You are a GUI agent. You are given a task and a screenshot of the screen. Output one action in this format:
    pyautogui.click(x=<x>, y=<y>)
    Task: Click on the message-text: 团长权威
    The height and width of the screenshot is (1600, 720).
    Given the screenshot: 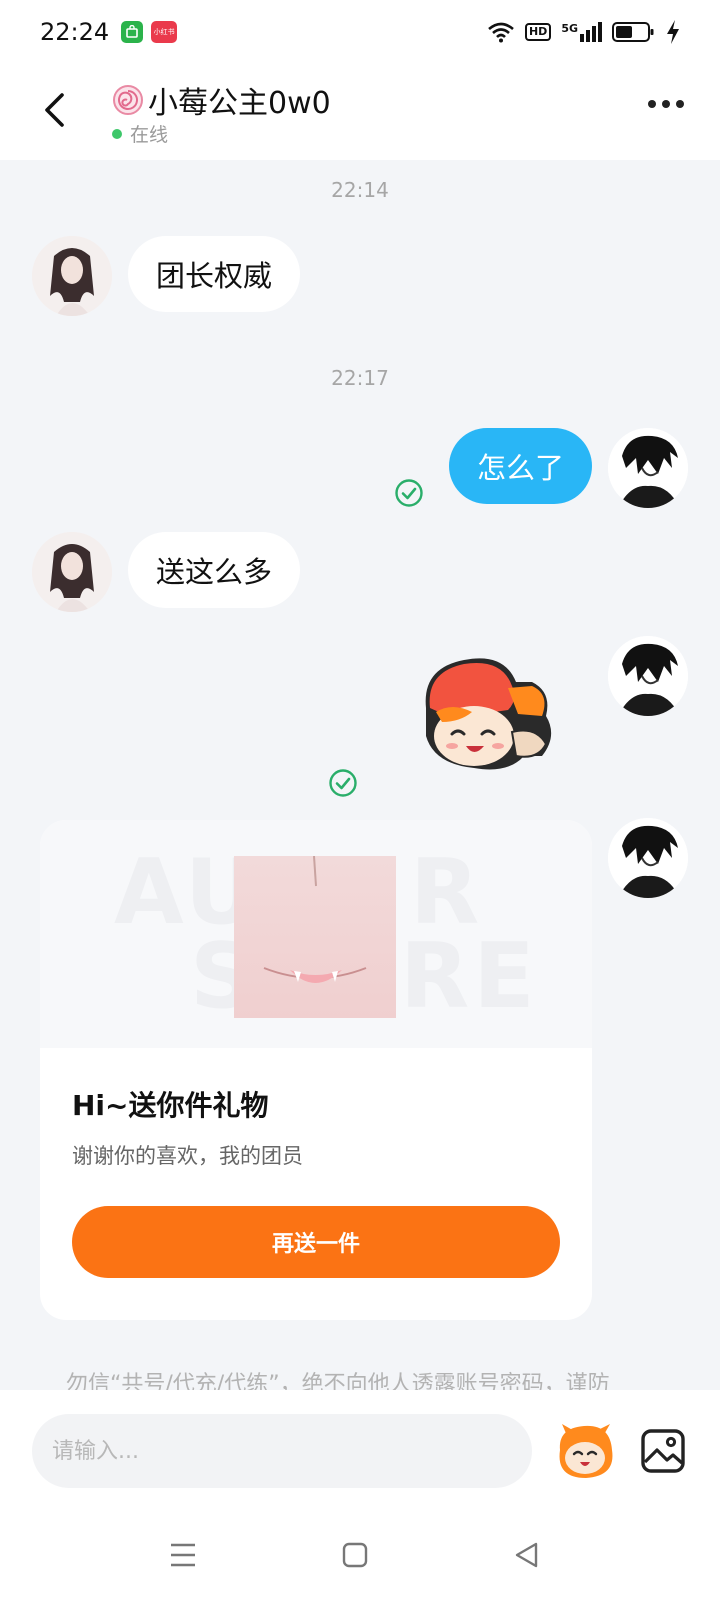 What is the action you would take?
    pyautogui.click(x=214, y=276)
    